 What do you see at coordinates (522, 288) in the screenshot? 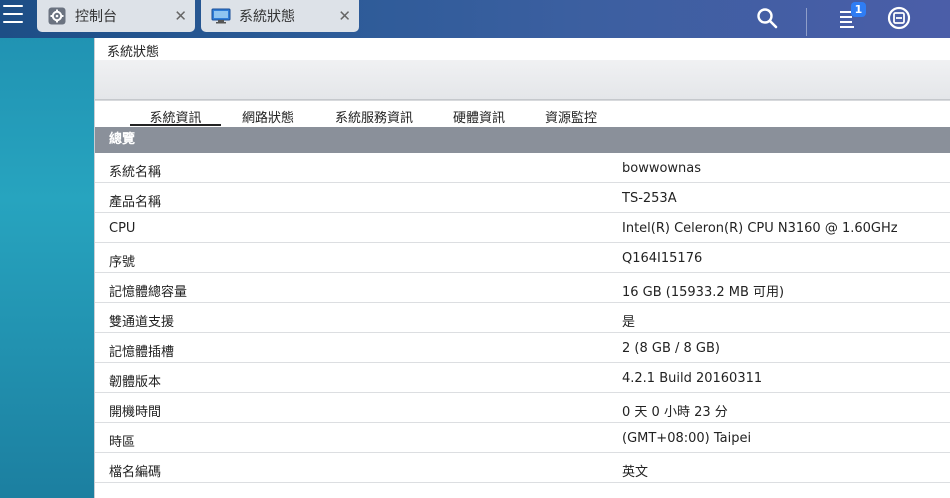
I see `table-row: 記憶體總容量 16 GB (15933.2 MB 可用)` at bounding box center [522, 288].